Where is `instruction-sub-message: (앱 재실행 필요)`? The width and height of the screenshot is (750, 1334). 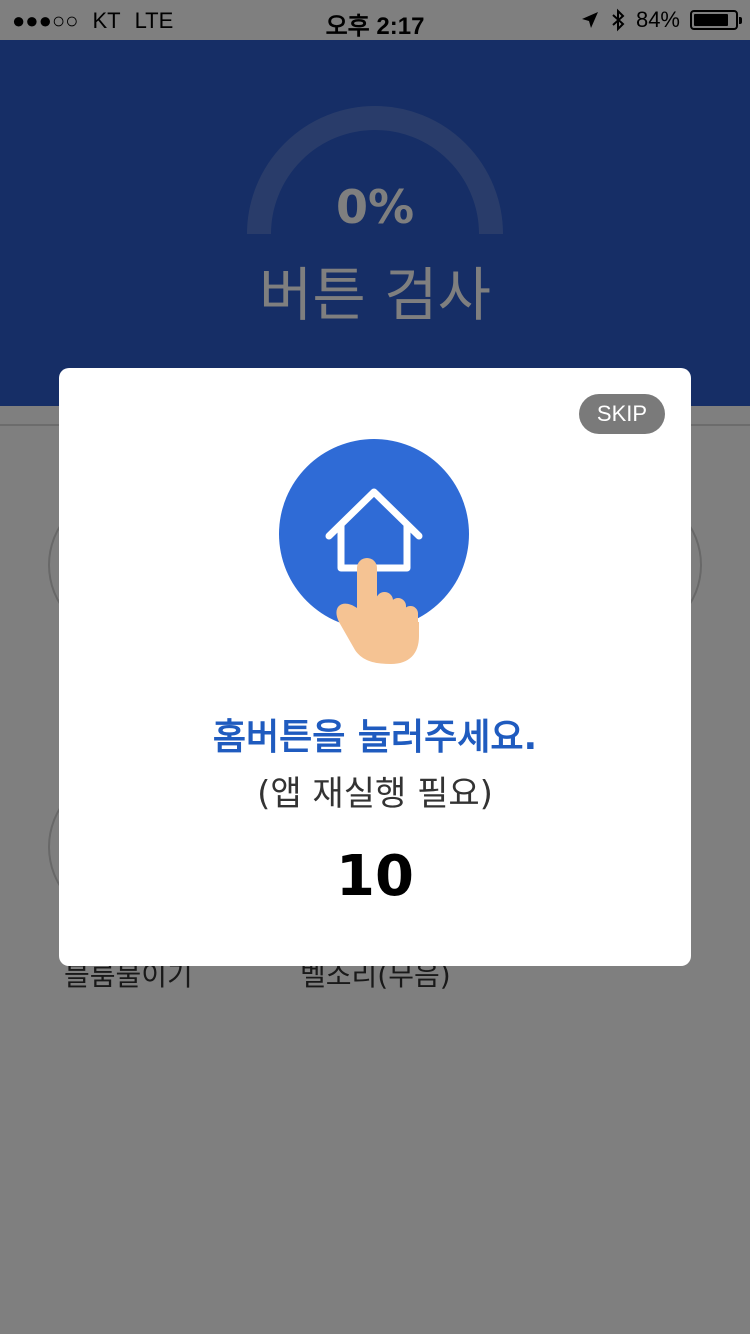
instruction-sub-message: (앱 재실행 필요) is located at coordinates (375, 794).